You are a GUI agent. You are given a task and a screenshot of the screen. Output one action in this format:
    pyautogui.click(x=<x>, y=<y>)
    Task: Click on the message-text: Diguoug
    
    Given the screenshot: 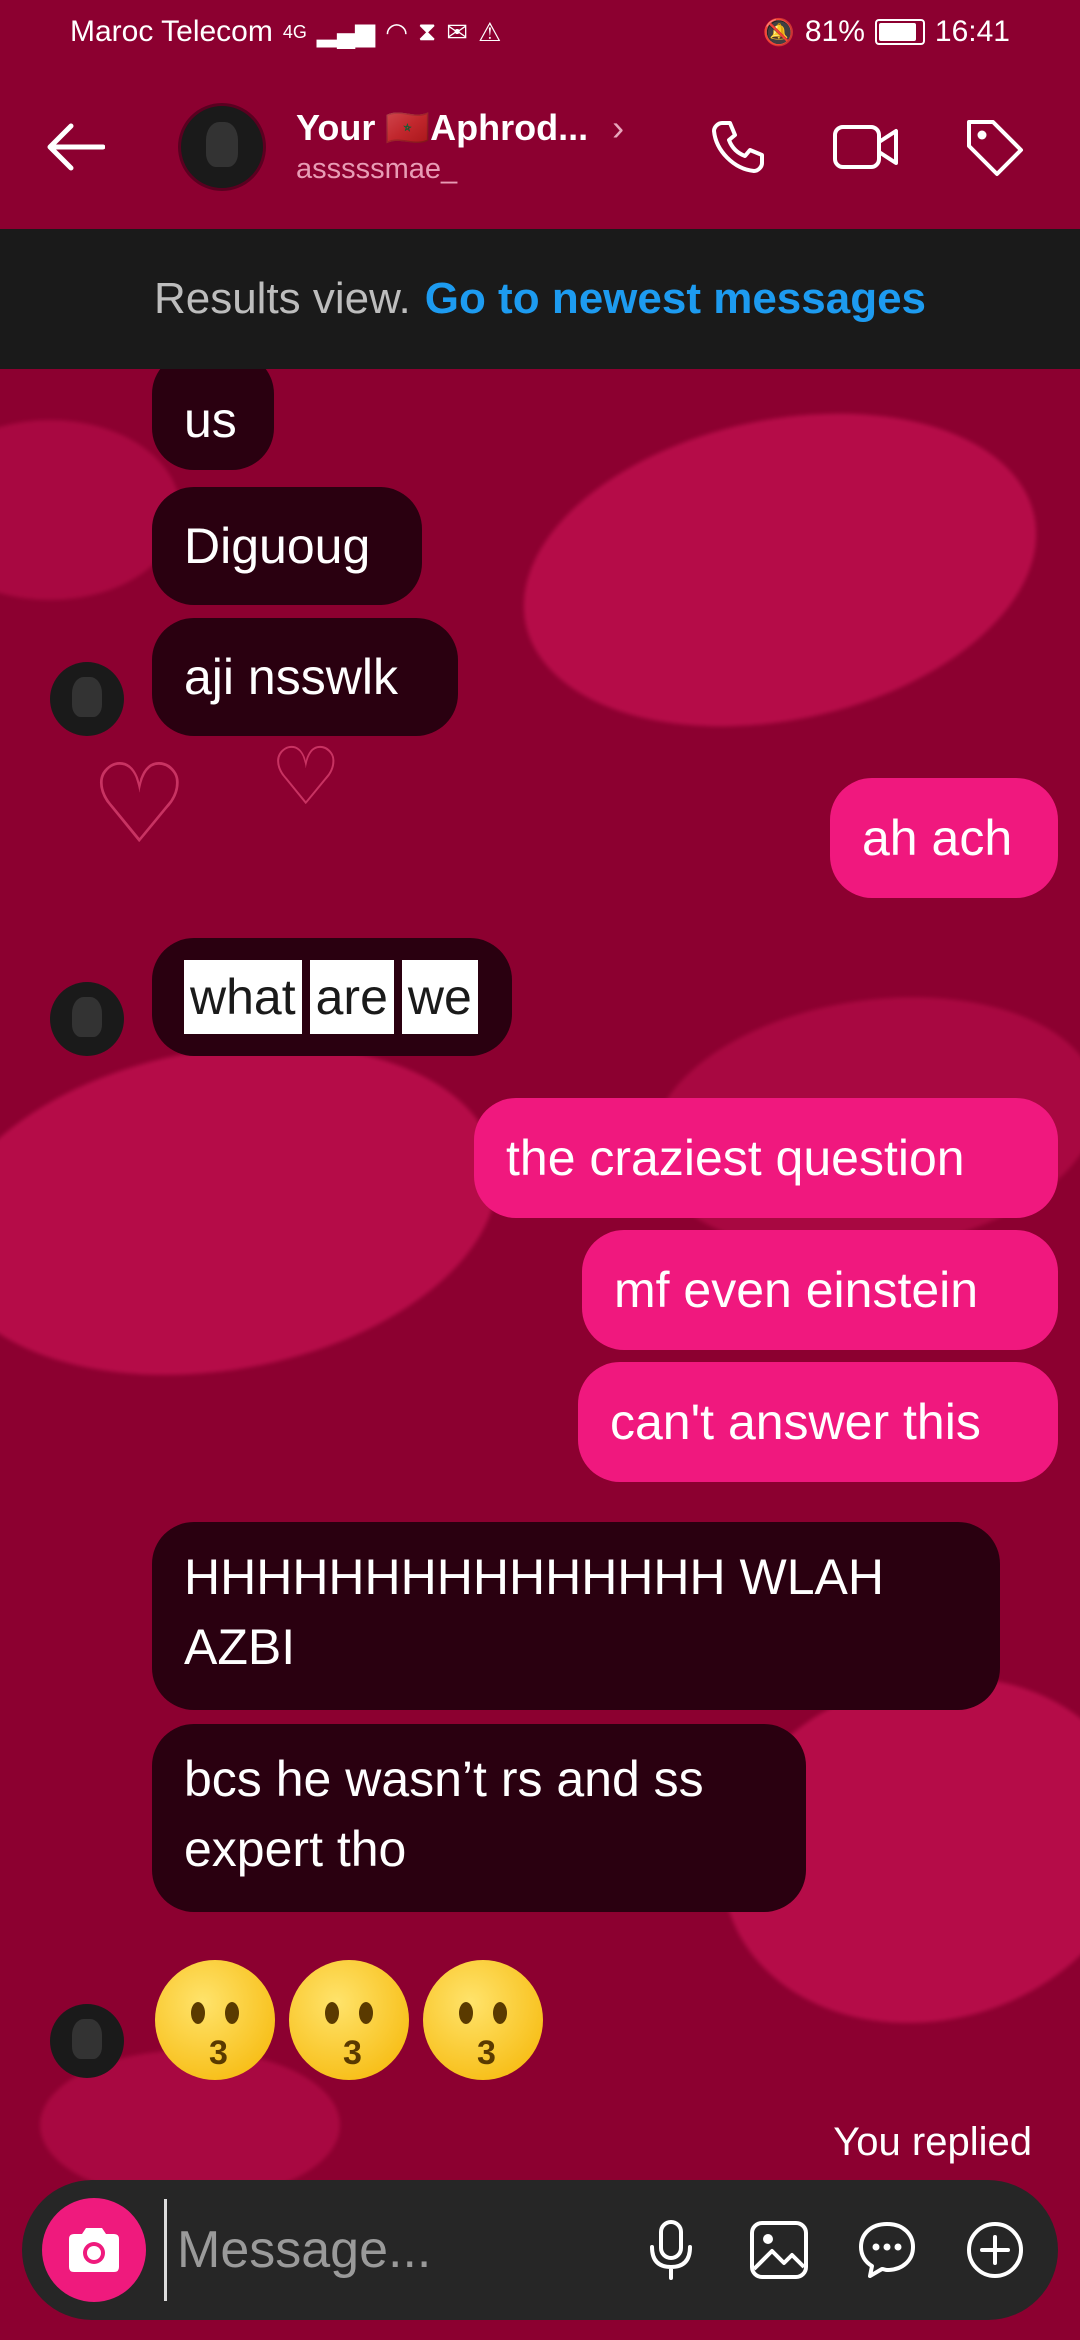 What is the action you would take?
    pyautogui.click(x=277, y=546)
    